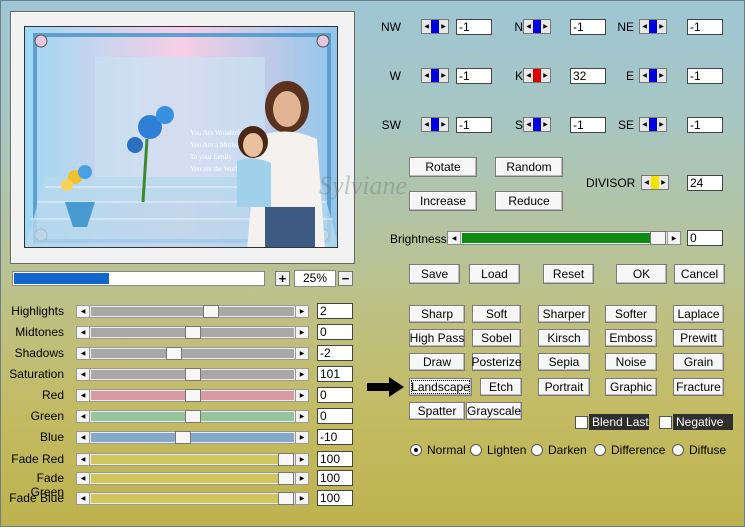 Image resolution: width=745 pixels, height=527 pixels. I want to click on preset-emboss-button: Emboss, so click(631, 338).